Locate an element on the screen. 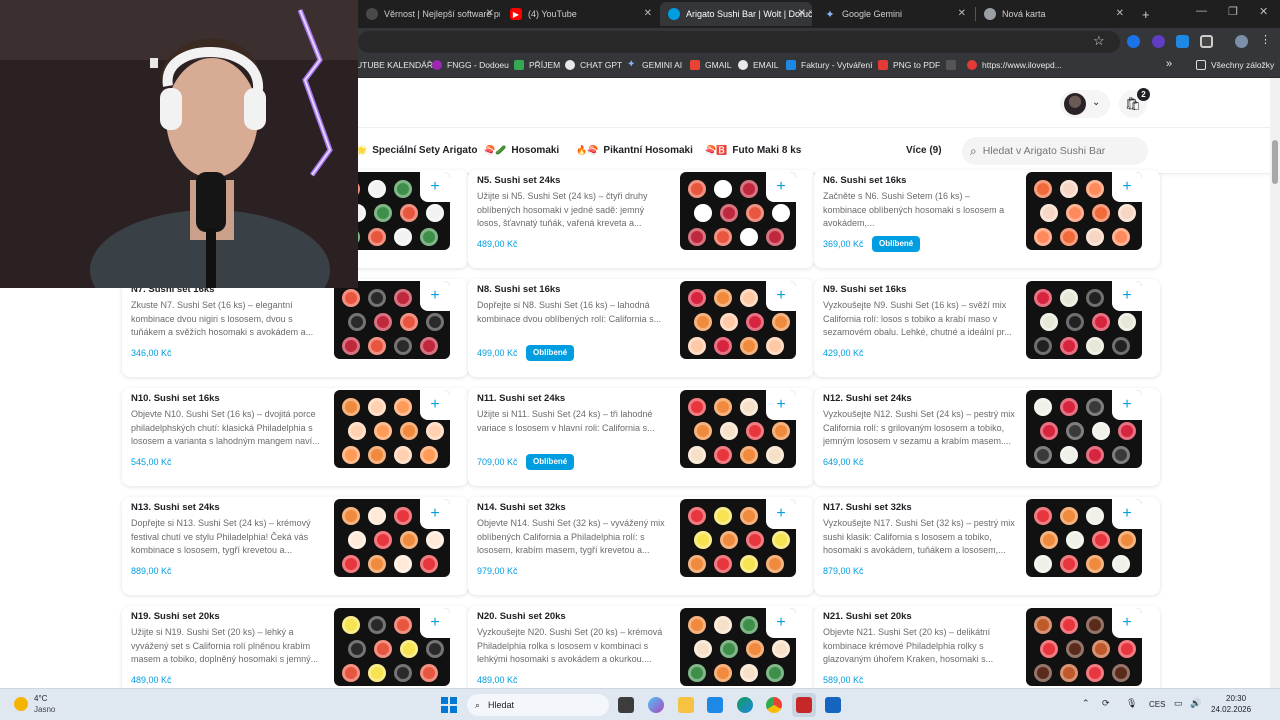  bookmark-item: PNG to PDF is located at coordinates (909, 65).